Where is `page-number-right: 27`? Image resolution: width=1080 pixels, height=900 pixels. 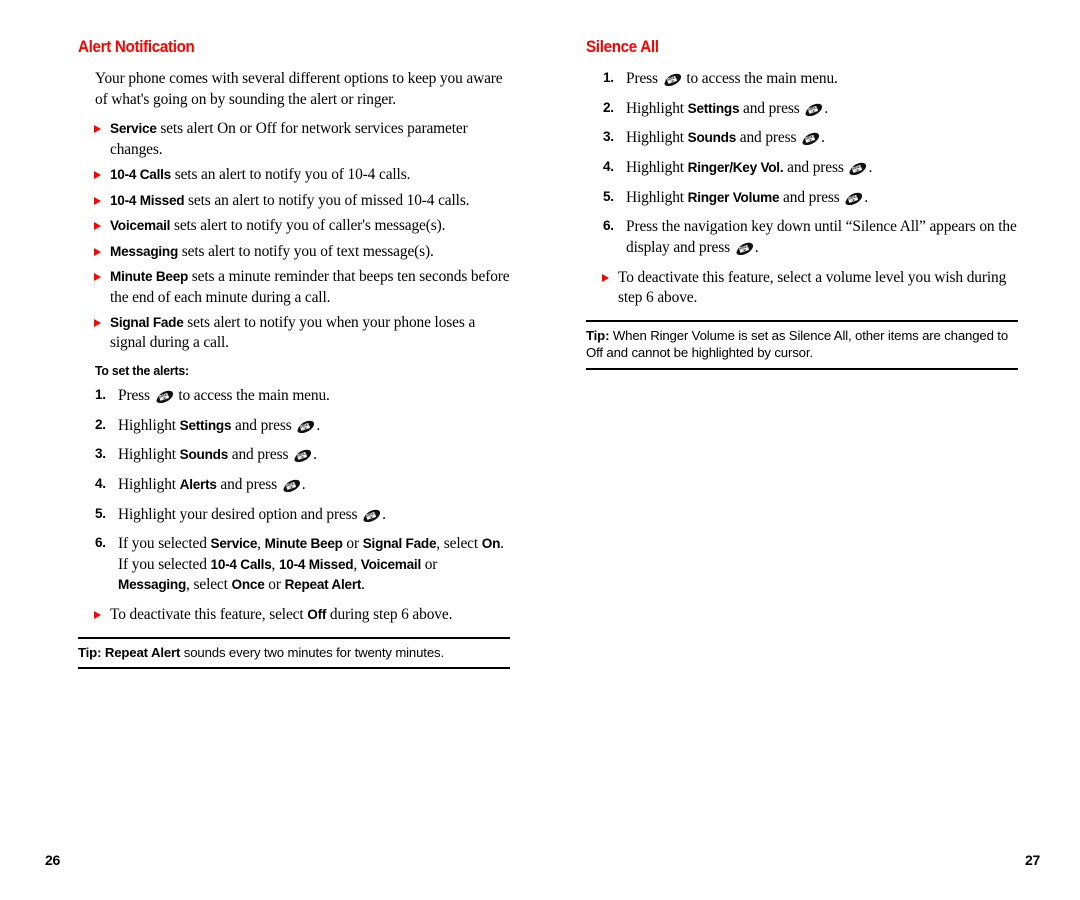
page-number-right: 27 is located at coordinates (1032, 860).